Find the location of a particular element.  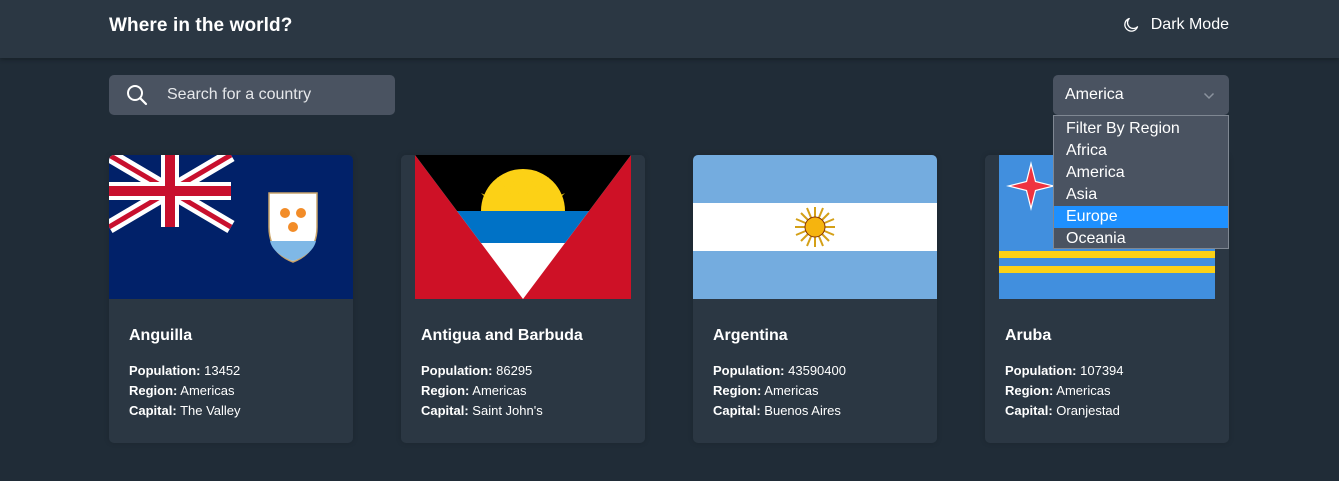

search-input is located at coordinates (277, 95).